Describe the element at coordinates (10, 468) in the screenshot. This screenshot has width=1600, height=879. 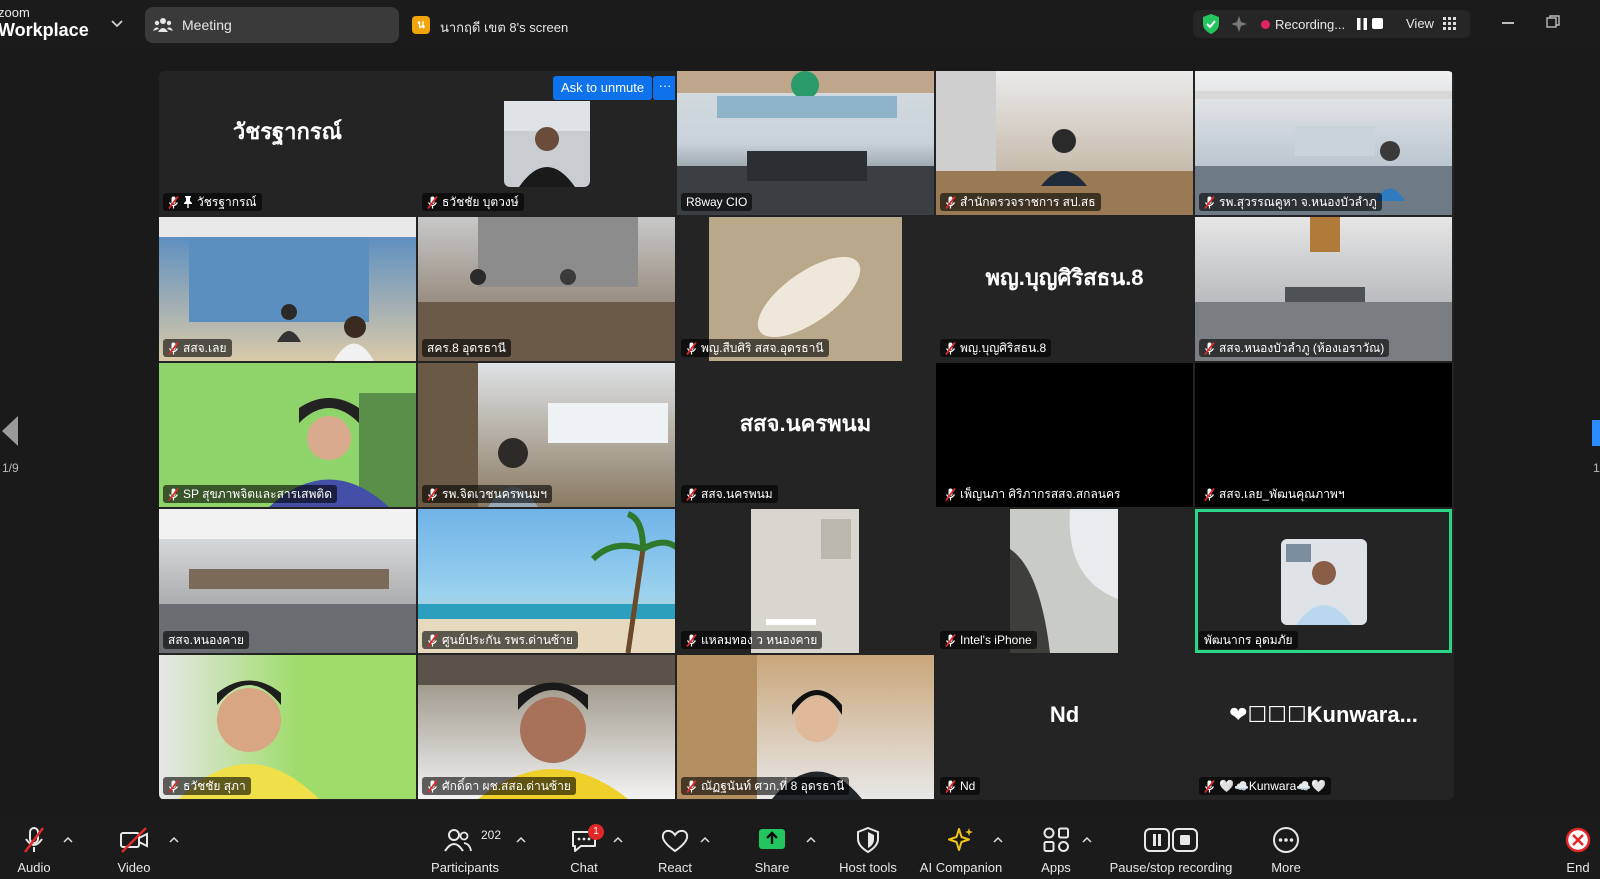
I see `page-indicator-left: 1/9` at that location.